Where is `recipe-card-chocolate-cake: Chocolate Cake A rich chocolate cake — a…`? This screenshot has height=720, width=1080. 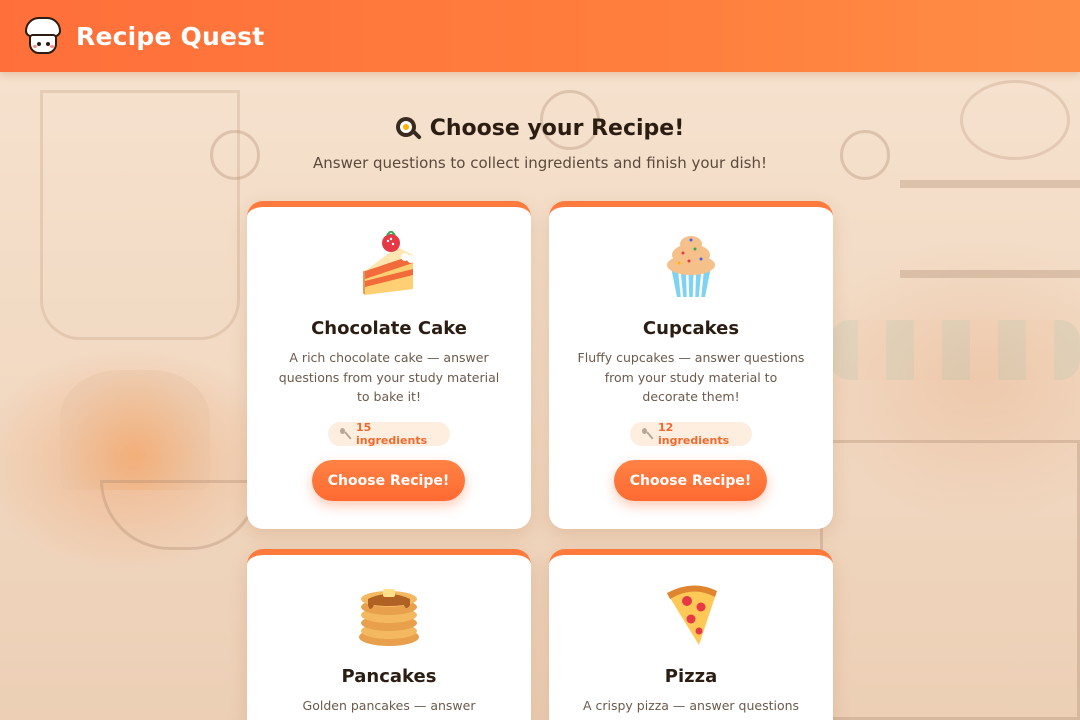 recipe-card-chocolate-cake: Chocolate Cake A rich chocolate cake — a… is located at coordinates (389, 365).